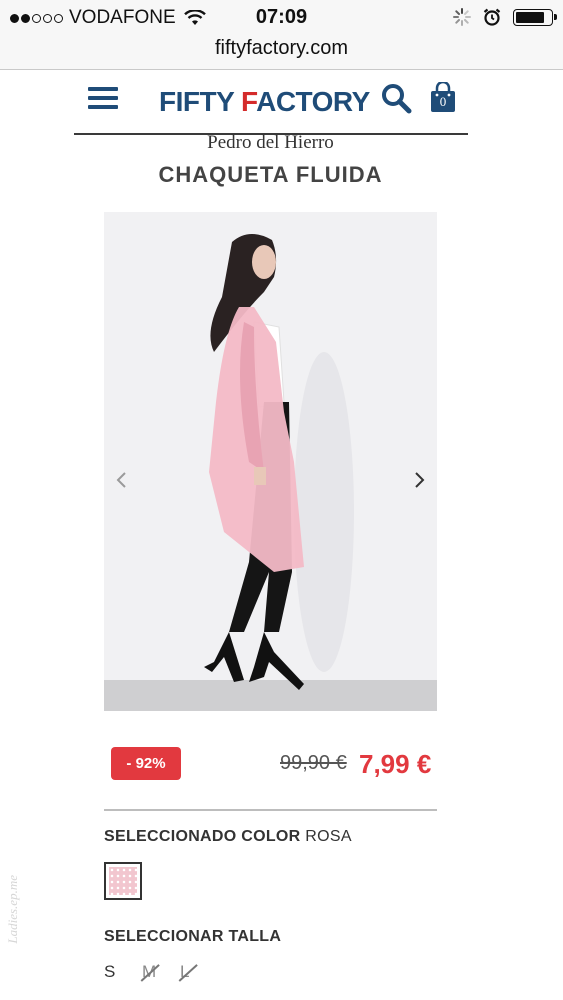  Describe the element at coordinates (313, 763) in the screenshot. I see `original-price: 99,90 €` at that location.